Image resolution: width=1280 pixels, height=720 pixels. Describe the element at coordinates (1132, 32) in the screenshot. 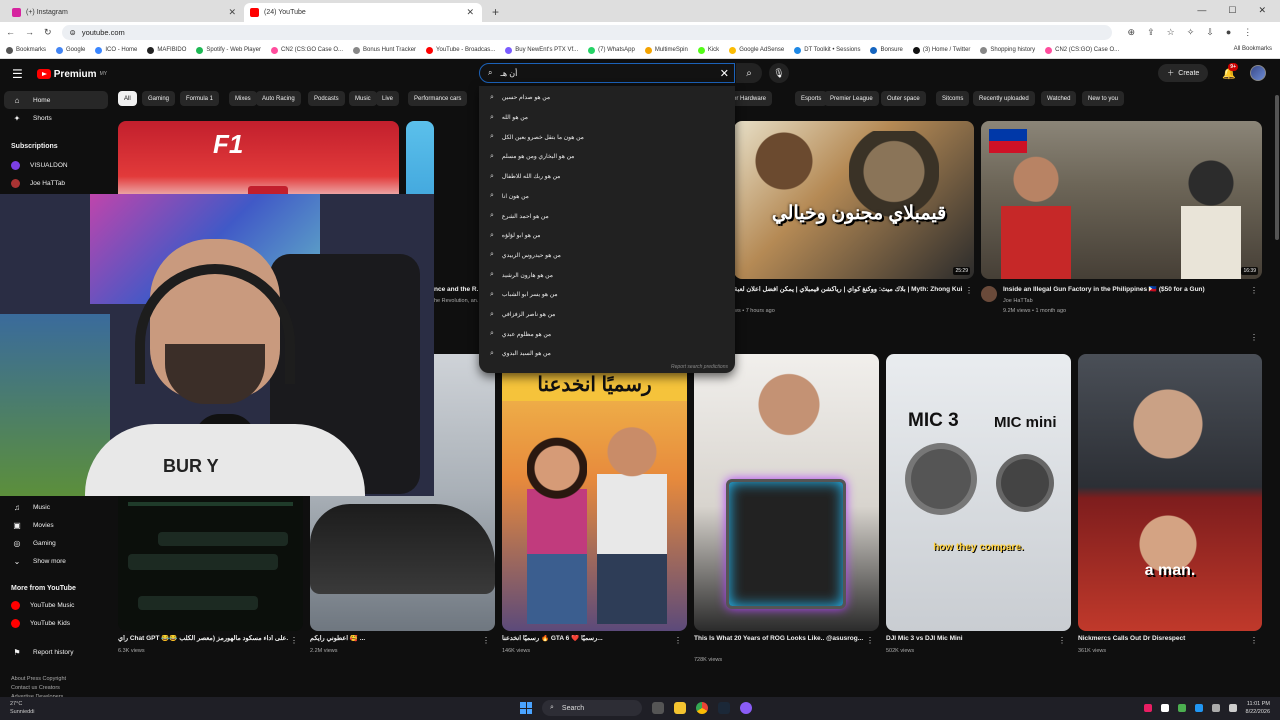

I see `zoom-icon: ⊕` at that location.